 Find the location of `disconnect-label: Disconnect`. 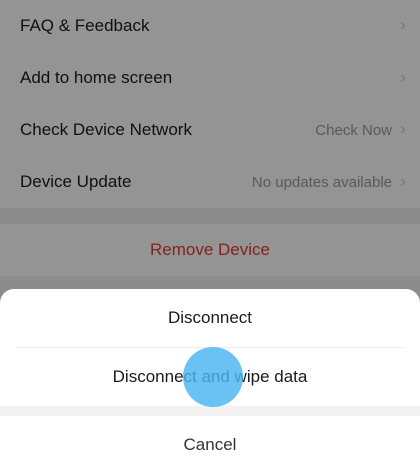

disconnect-label: Disconnect is located at coordinates (210, 317).